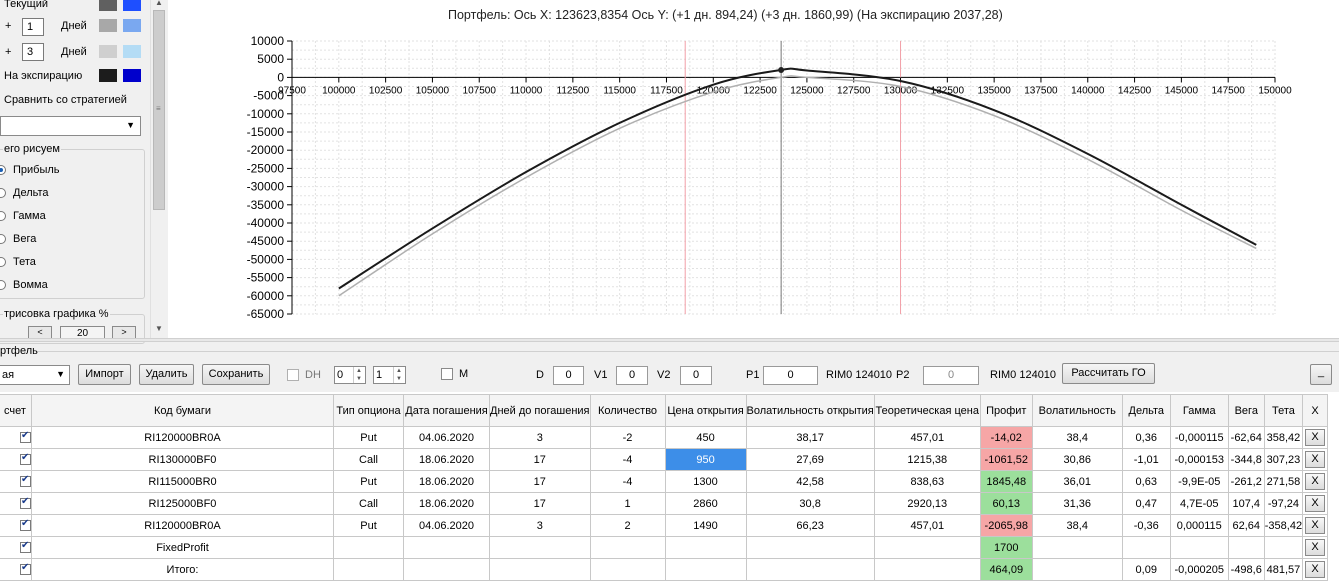 This screenshot has height=583, width=1339. What do you see at coordinates (568, 375) in the screenshot?
I see `d-field: 0` at bounding box center [568, 375].